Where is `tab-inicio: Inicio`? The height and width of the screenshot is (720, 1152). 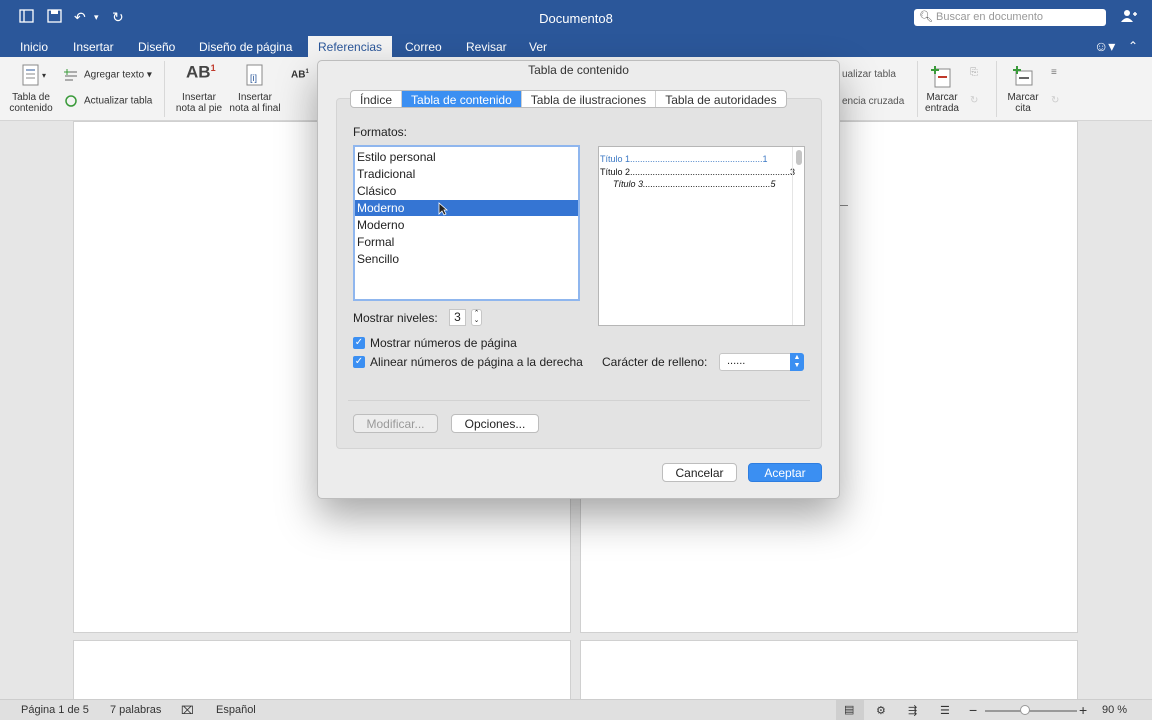
tab-inicio: Inicio is located at coordinates (34, 47).